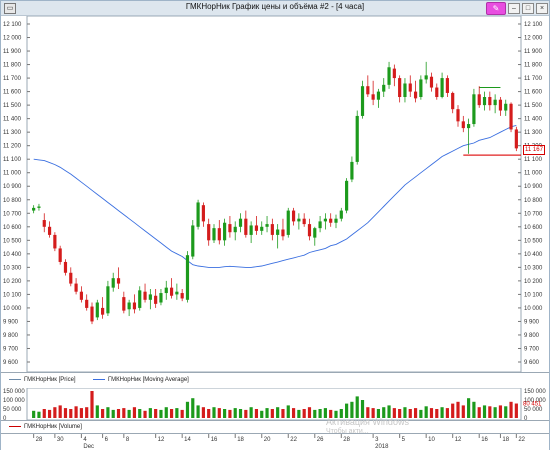 This screenshot has width=550, height=455. What do you see at coordinates (12, 120) in the screenshot?
I see `left-tick-label: 11 400` at bounding box center [12, 120].